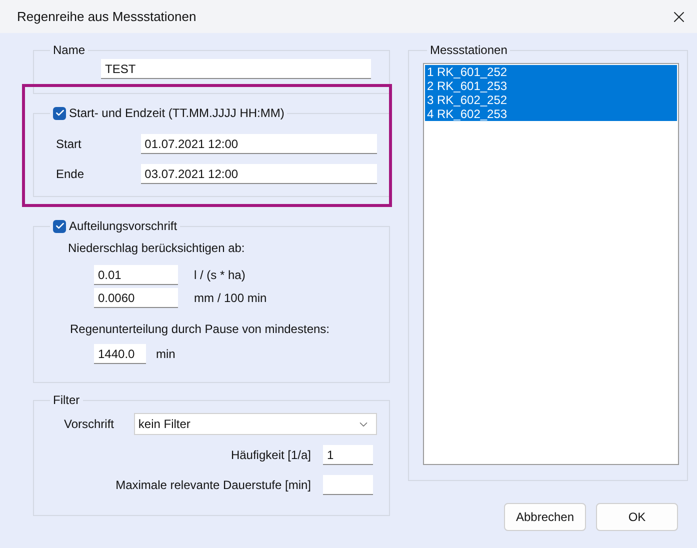 This screenshot has height=548, width=697. I want to click on checkbox-label: Aufteilungsvorschrift, so click(123, 226).